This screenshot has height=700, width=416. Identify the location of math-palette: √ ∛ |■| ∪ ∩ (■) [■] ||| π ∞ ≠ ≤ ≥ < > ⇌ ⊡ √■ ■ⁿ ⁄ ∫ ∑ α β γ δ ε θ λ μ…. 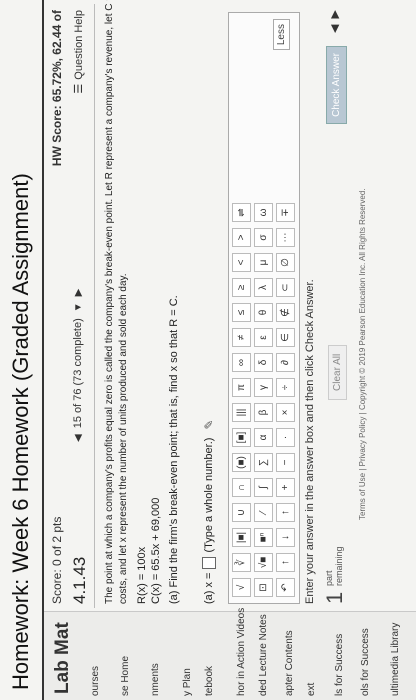
(264, 308).